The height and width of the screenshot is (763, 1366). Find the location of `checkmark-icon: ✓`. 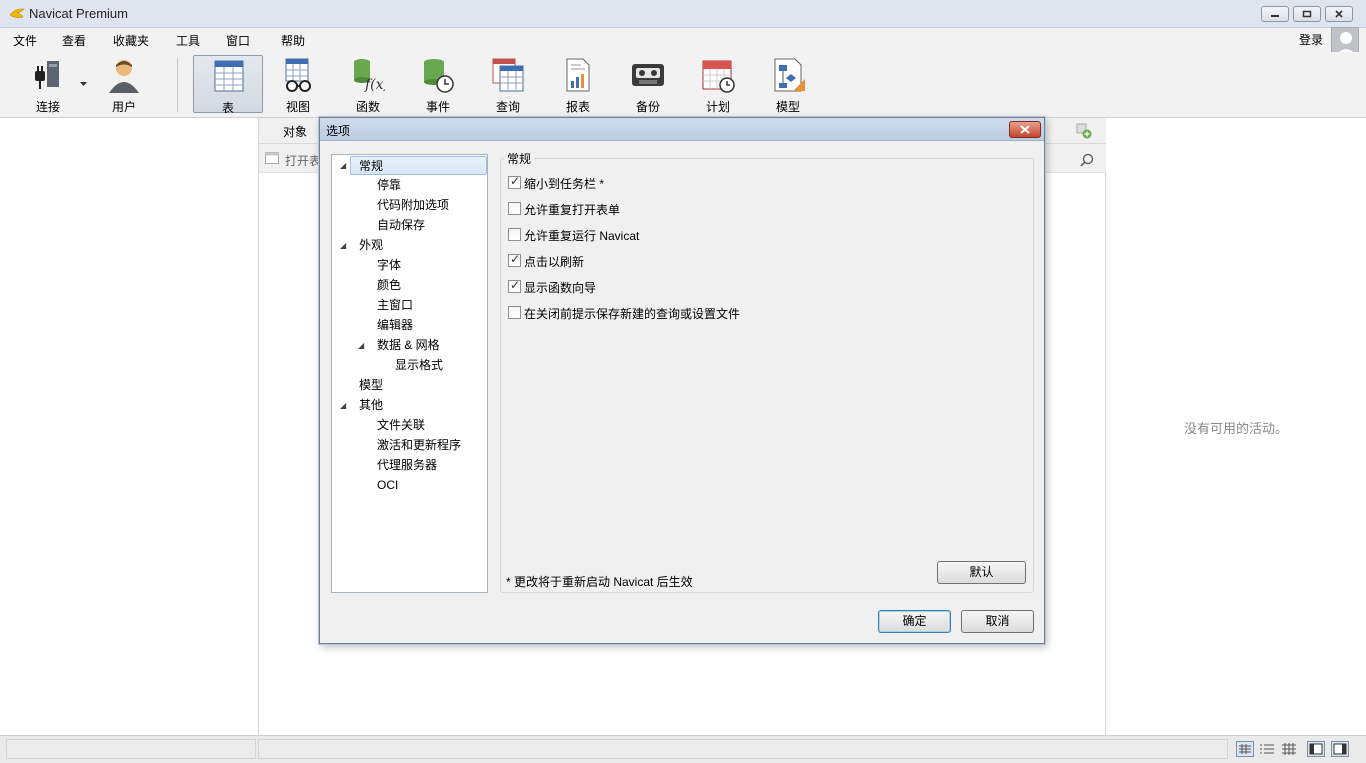

checkmark-icon: ✓ is located at coordinates (515, 285).